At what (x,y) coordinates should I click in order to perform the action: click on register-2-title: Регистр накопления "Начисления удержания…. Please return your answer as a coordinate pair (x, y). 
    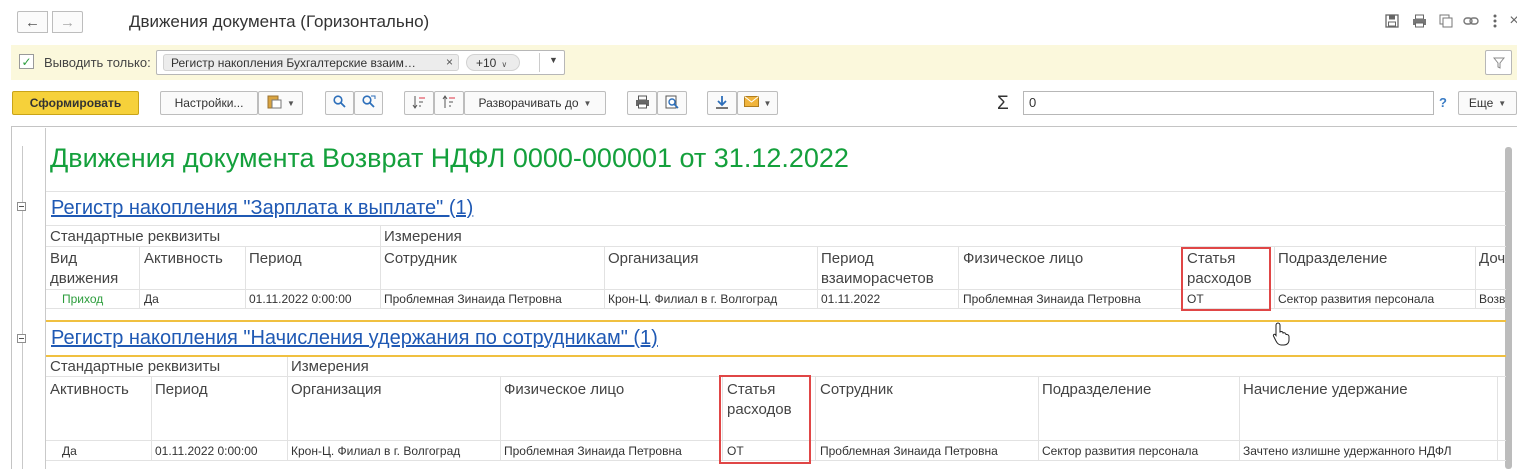
    Looking at the image, I should click on (354, 338).